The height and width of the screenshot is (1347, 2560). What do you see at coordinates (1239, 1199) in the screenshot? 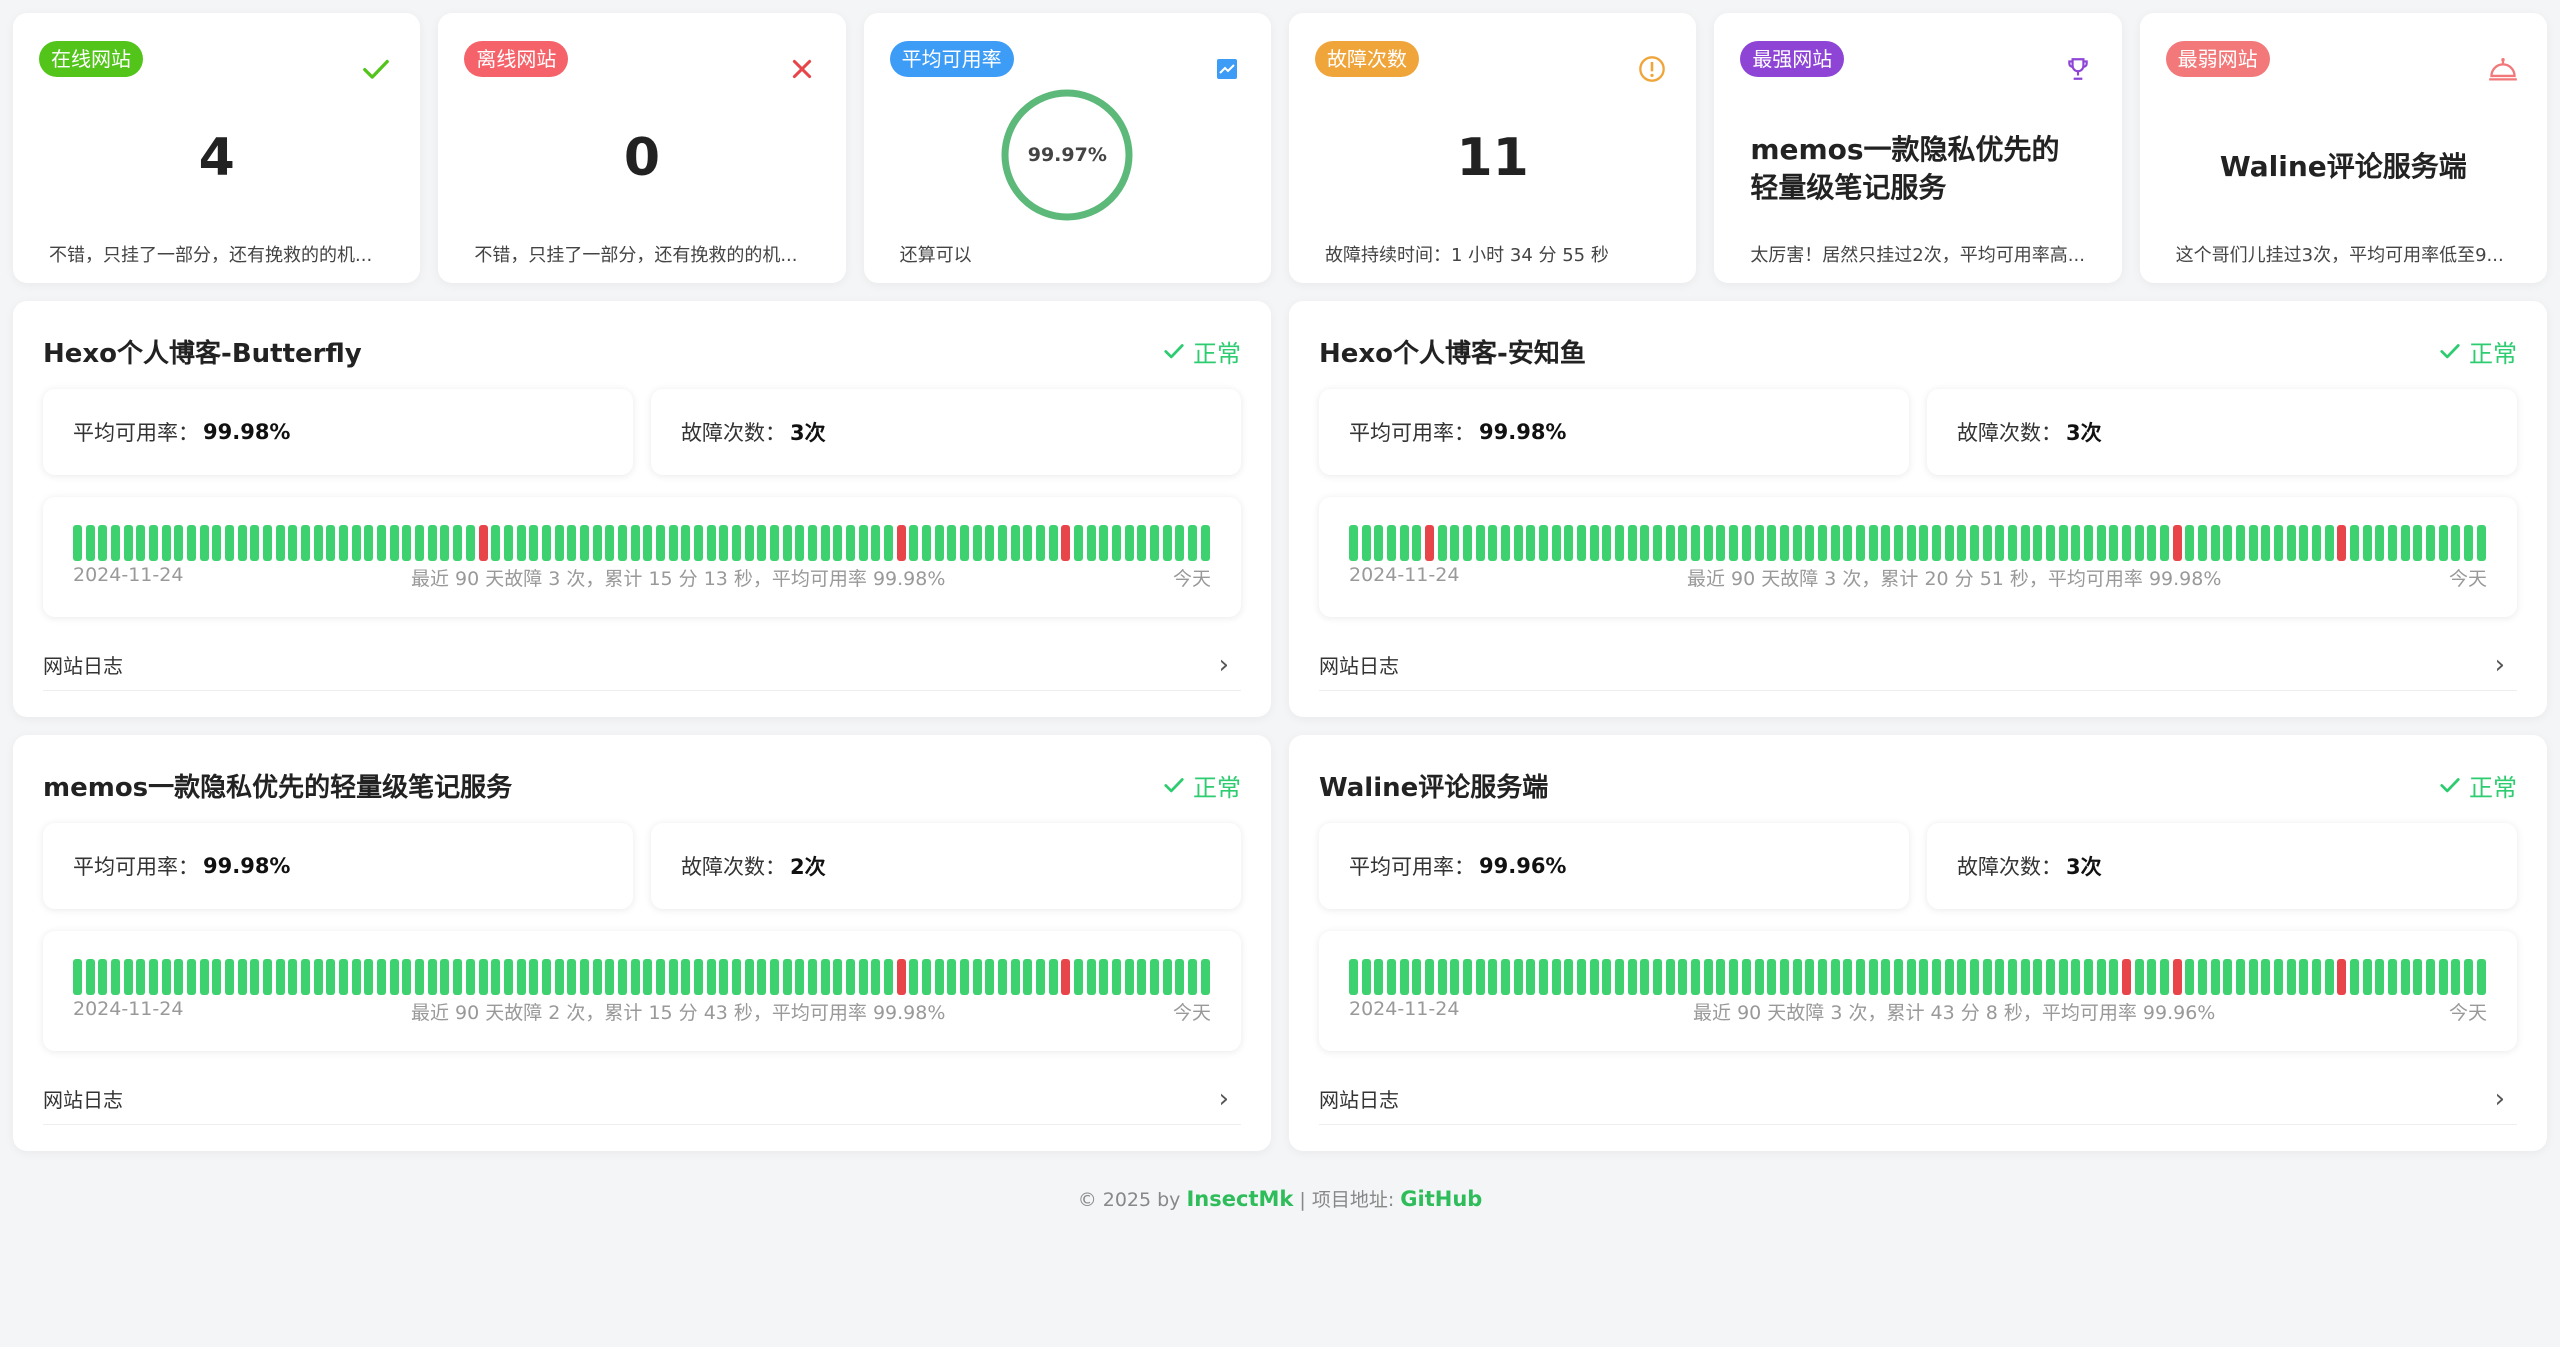
I see `author-link: InsectMk` at bounding box center [1239, 1199].